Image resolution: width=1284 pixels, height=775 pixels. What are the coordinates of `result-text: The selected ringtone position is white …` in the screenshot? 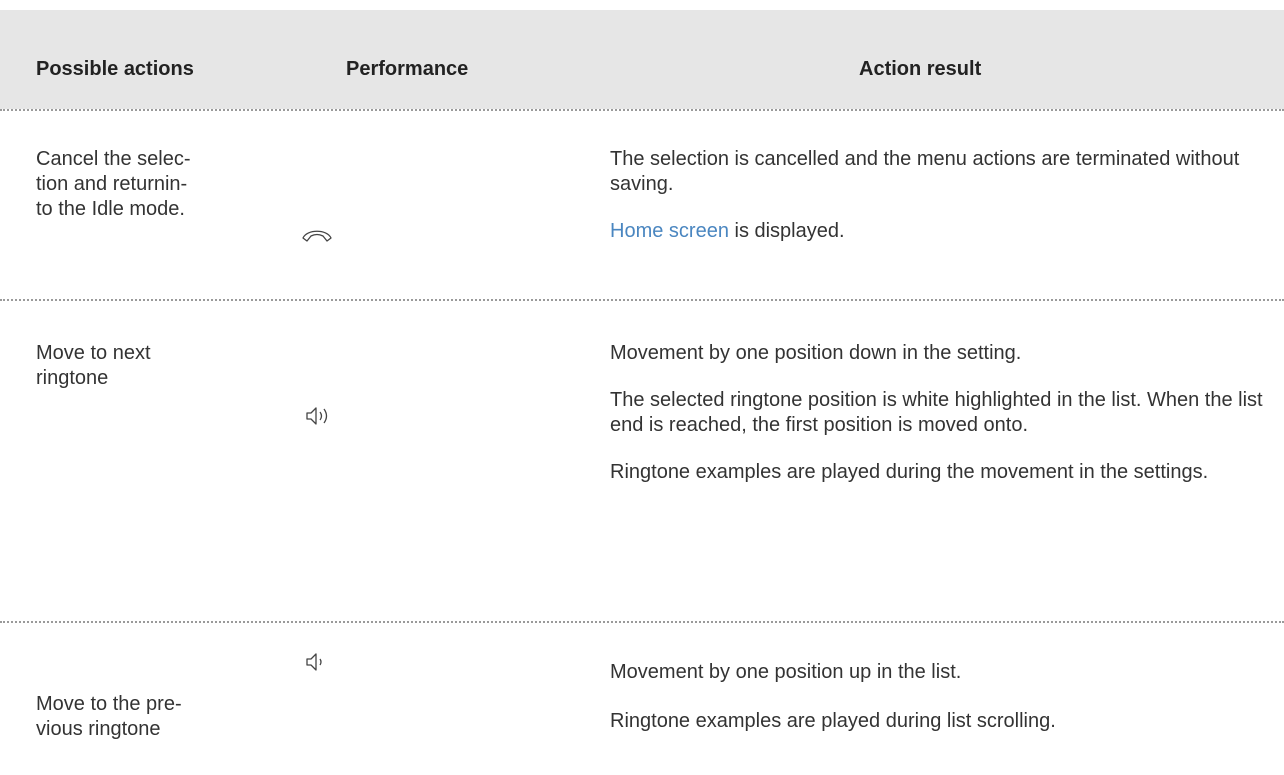 It's located at (936, 412).